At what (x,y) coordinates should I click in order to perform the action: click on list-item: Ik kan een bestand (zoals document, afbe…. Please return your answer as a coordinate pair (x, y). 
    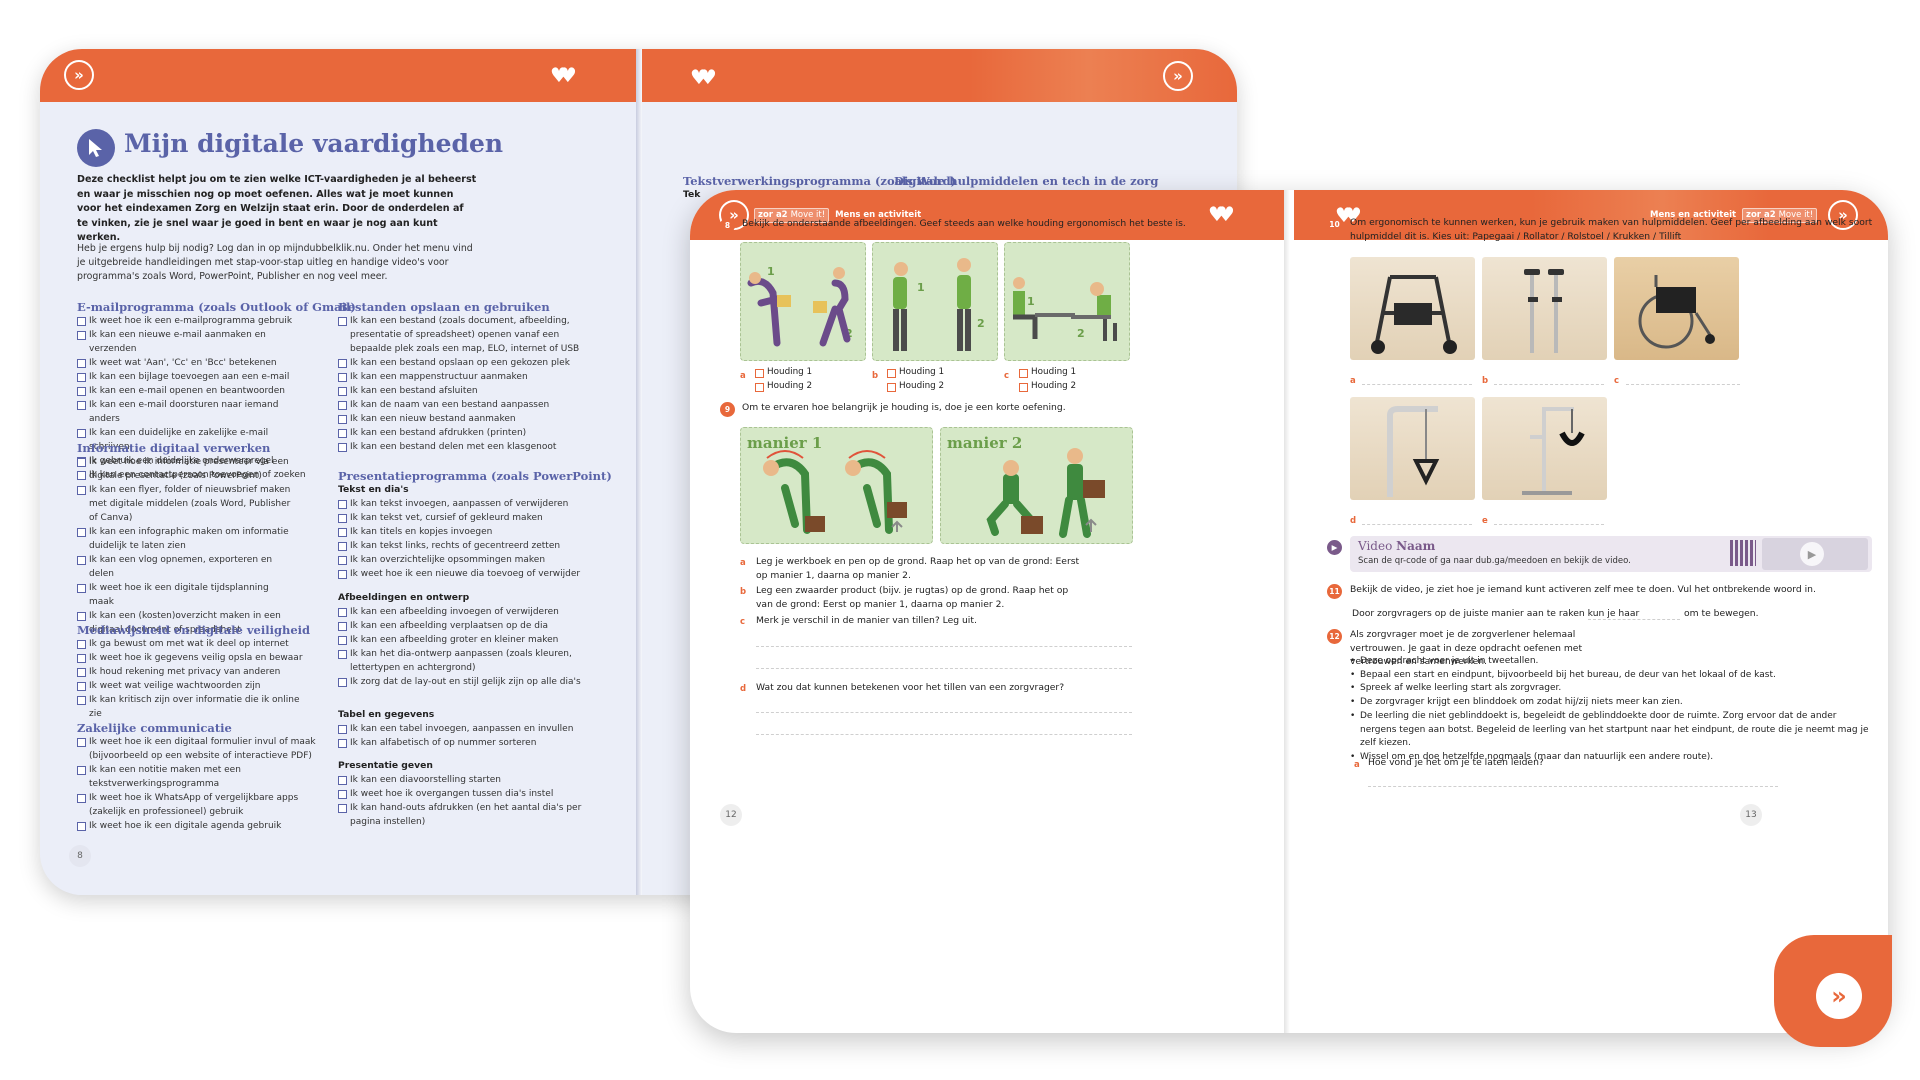
    Looking at the image, I should click on (463, 335).